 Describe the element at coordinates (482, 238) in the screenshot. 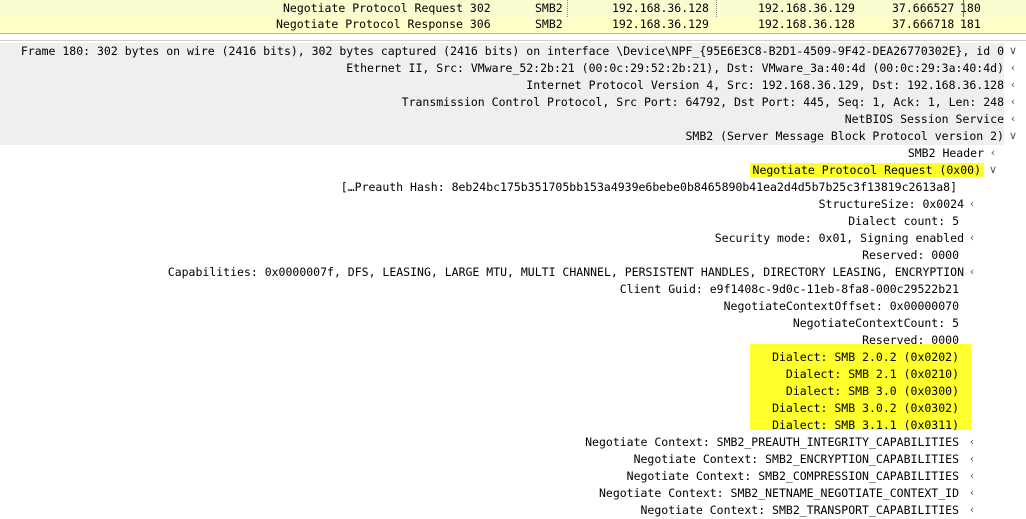

I see `field-security-mode: Security mode: 0x01, Signing enabled` at that location.